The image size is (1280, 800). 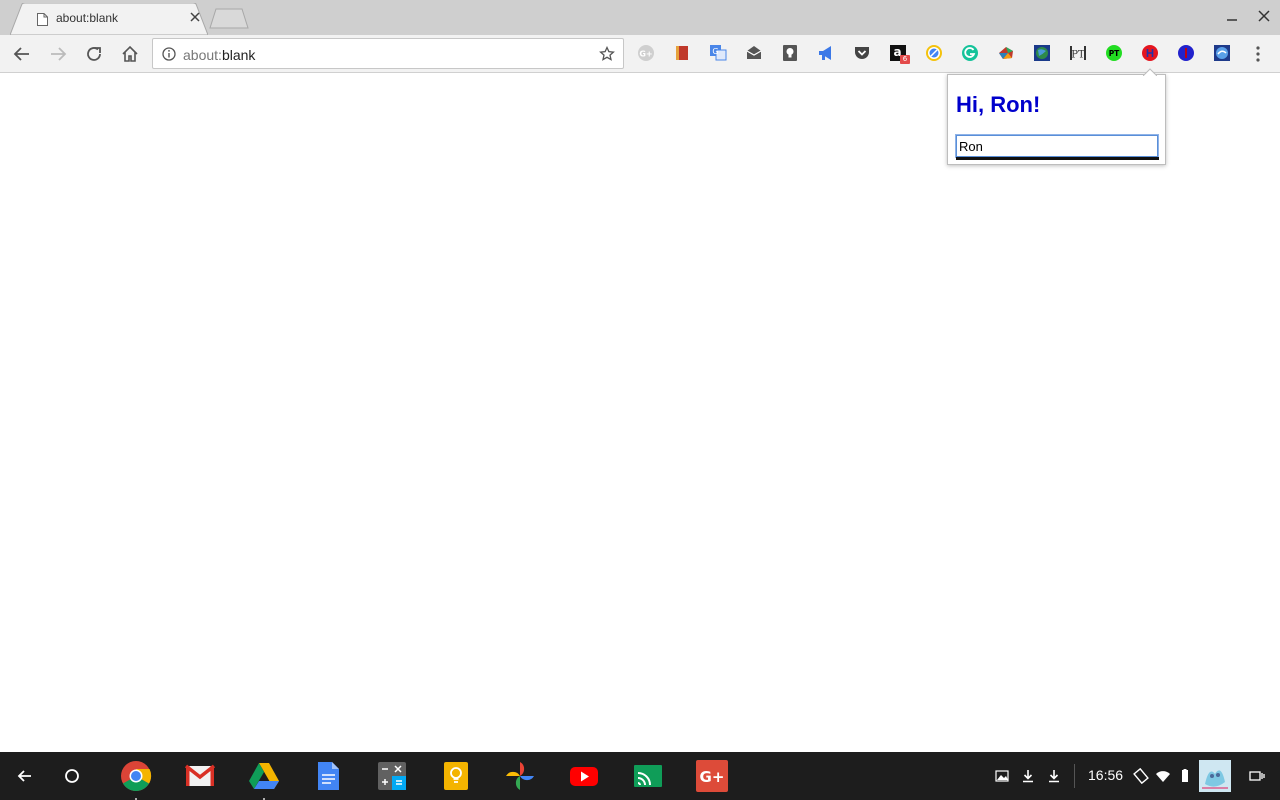 I want to click on cast-sheets-app, so click(x=648, y=776).